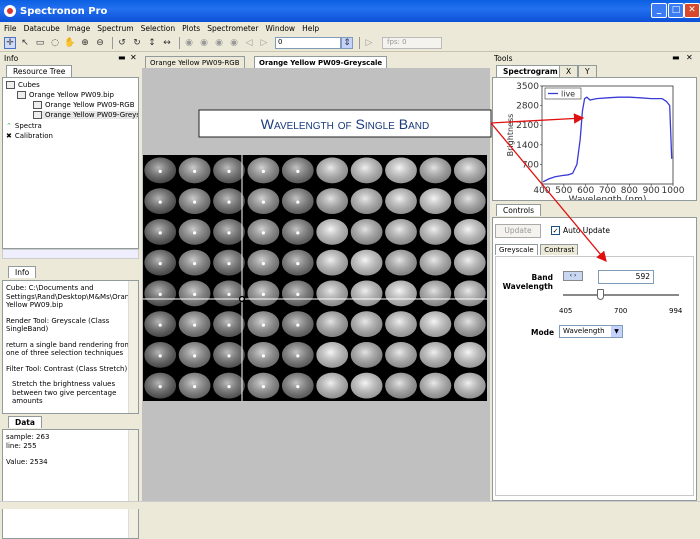  Describe the element at coordinates (621, 295) in the screenshot. I see `band-slider-track` at that location.